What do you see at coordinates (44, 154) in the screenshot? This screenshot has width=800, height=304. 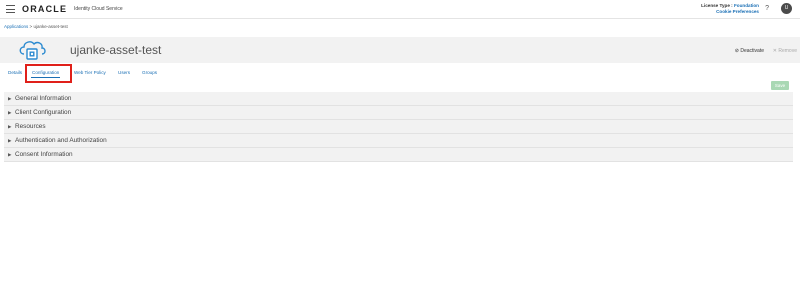 I see `section-label: Consent Information` at bounding box center [44, 154].